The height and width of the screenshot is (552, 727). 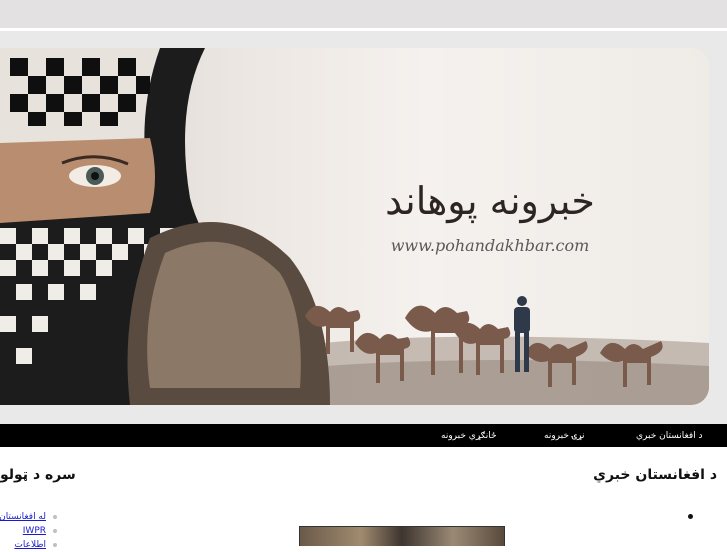 What do you see at coordinates (669, 436) in the screenshot?
I see `nav-item-afghanistan-news: د افغانستان خبري` at bounding box center [669, 436].